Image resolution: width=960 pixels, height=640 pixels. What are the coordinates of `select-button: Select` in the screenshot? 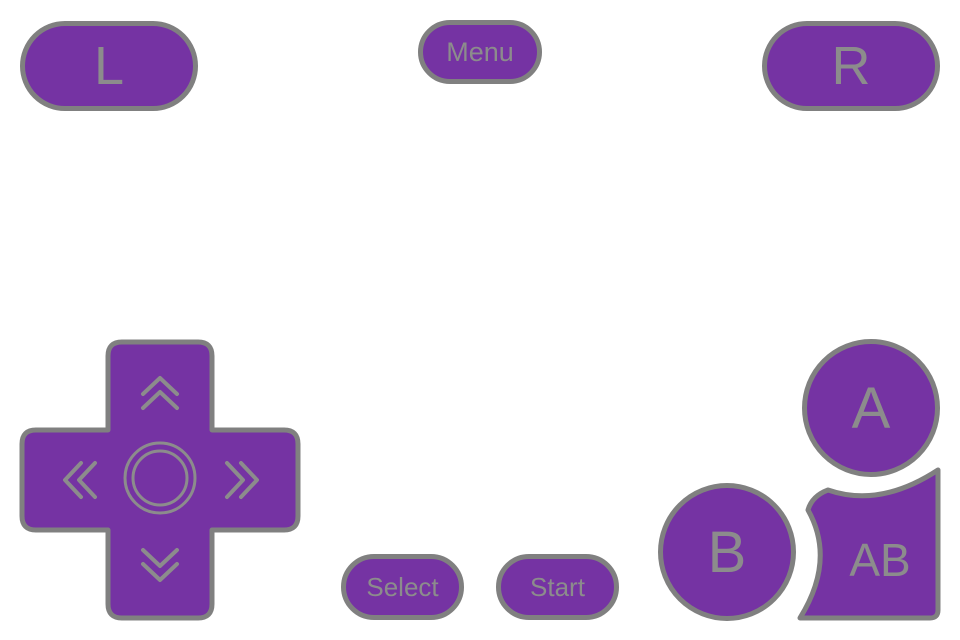 It's located at (402, 587).